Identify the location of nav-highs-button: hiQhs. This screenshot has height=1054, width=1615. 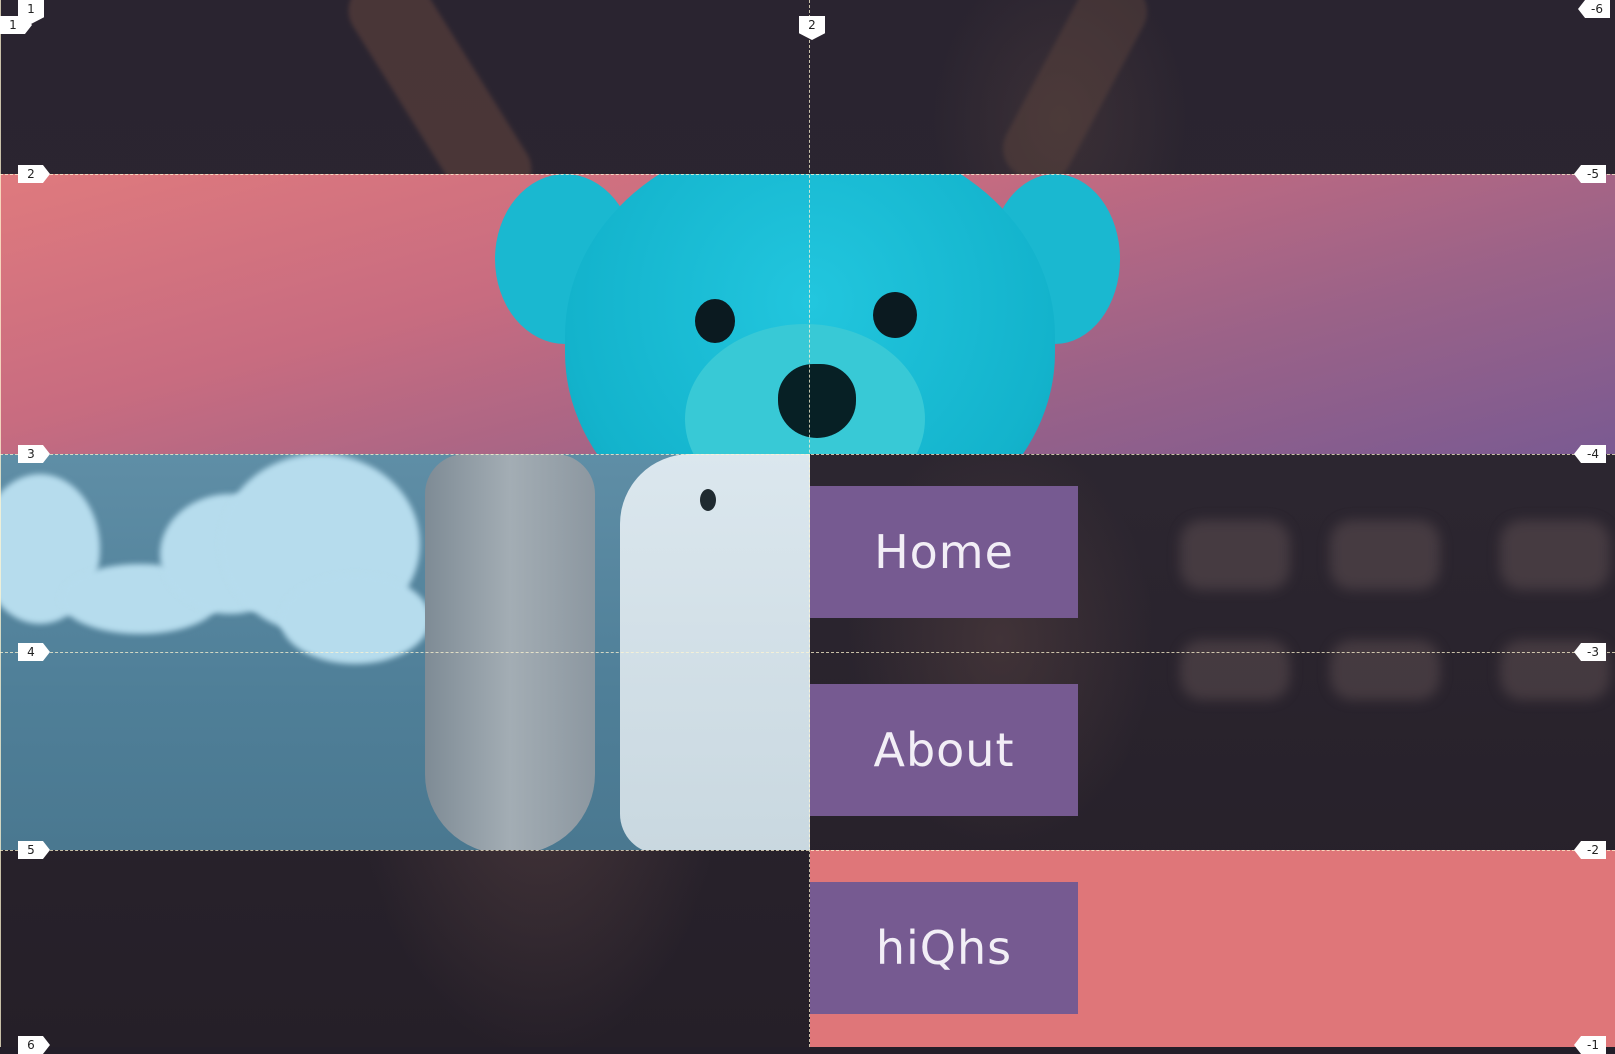
(944, 948).